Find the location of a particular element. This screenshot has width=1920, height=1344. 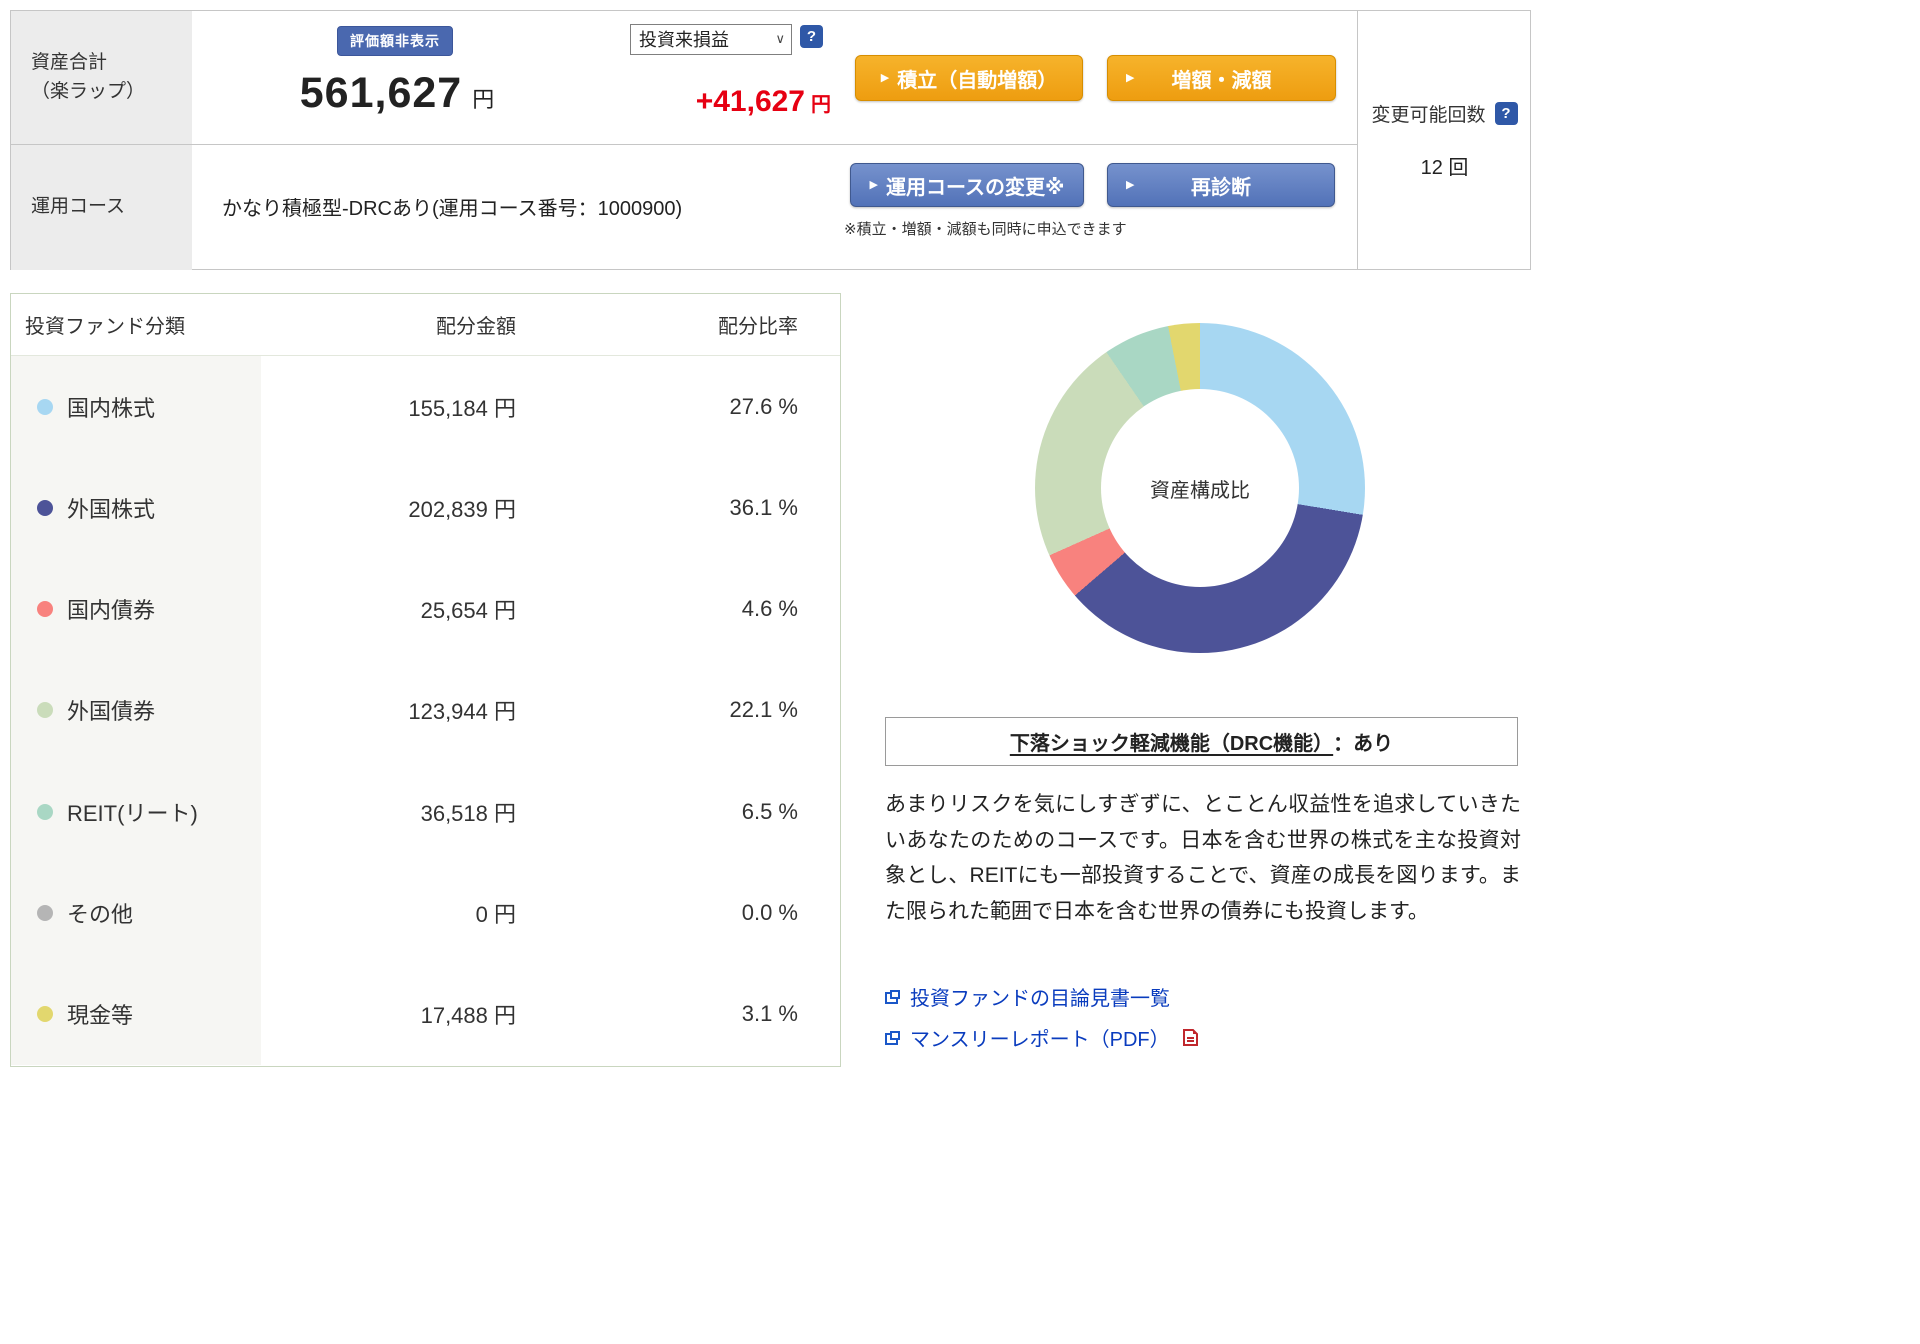

header-allocation-ratio: 配分比率 is located at coordinates (758, 327).